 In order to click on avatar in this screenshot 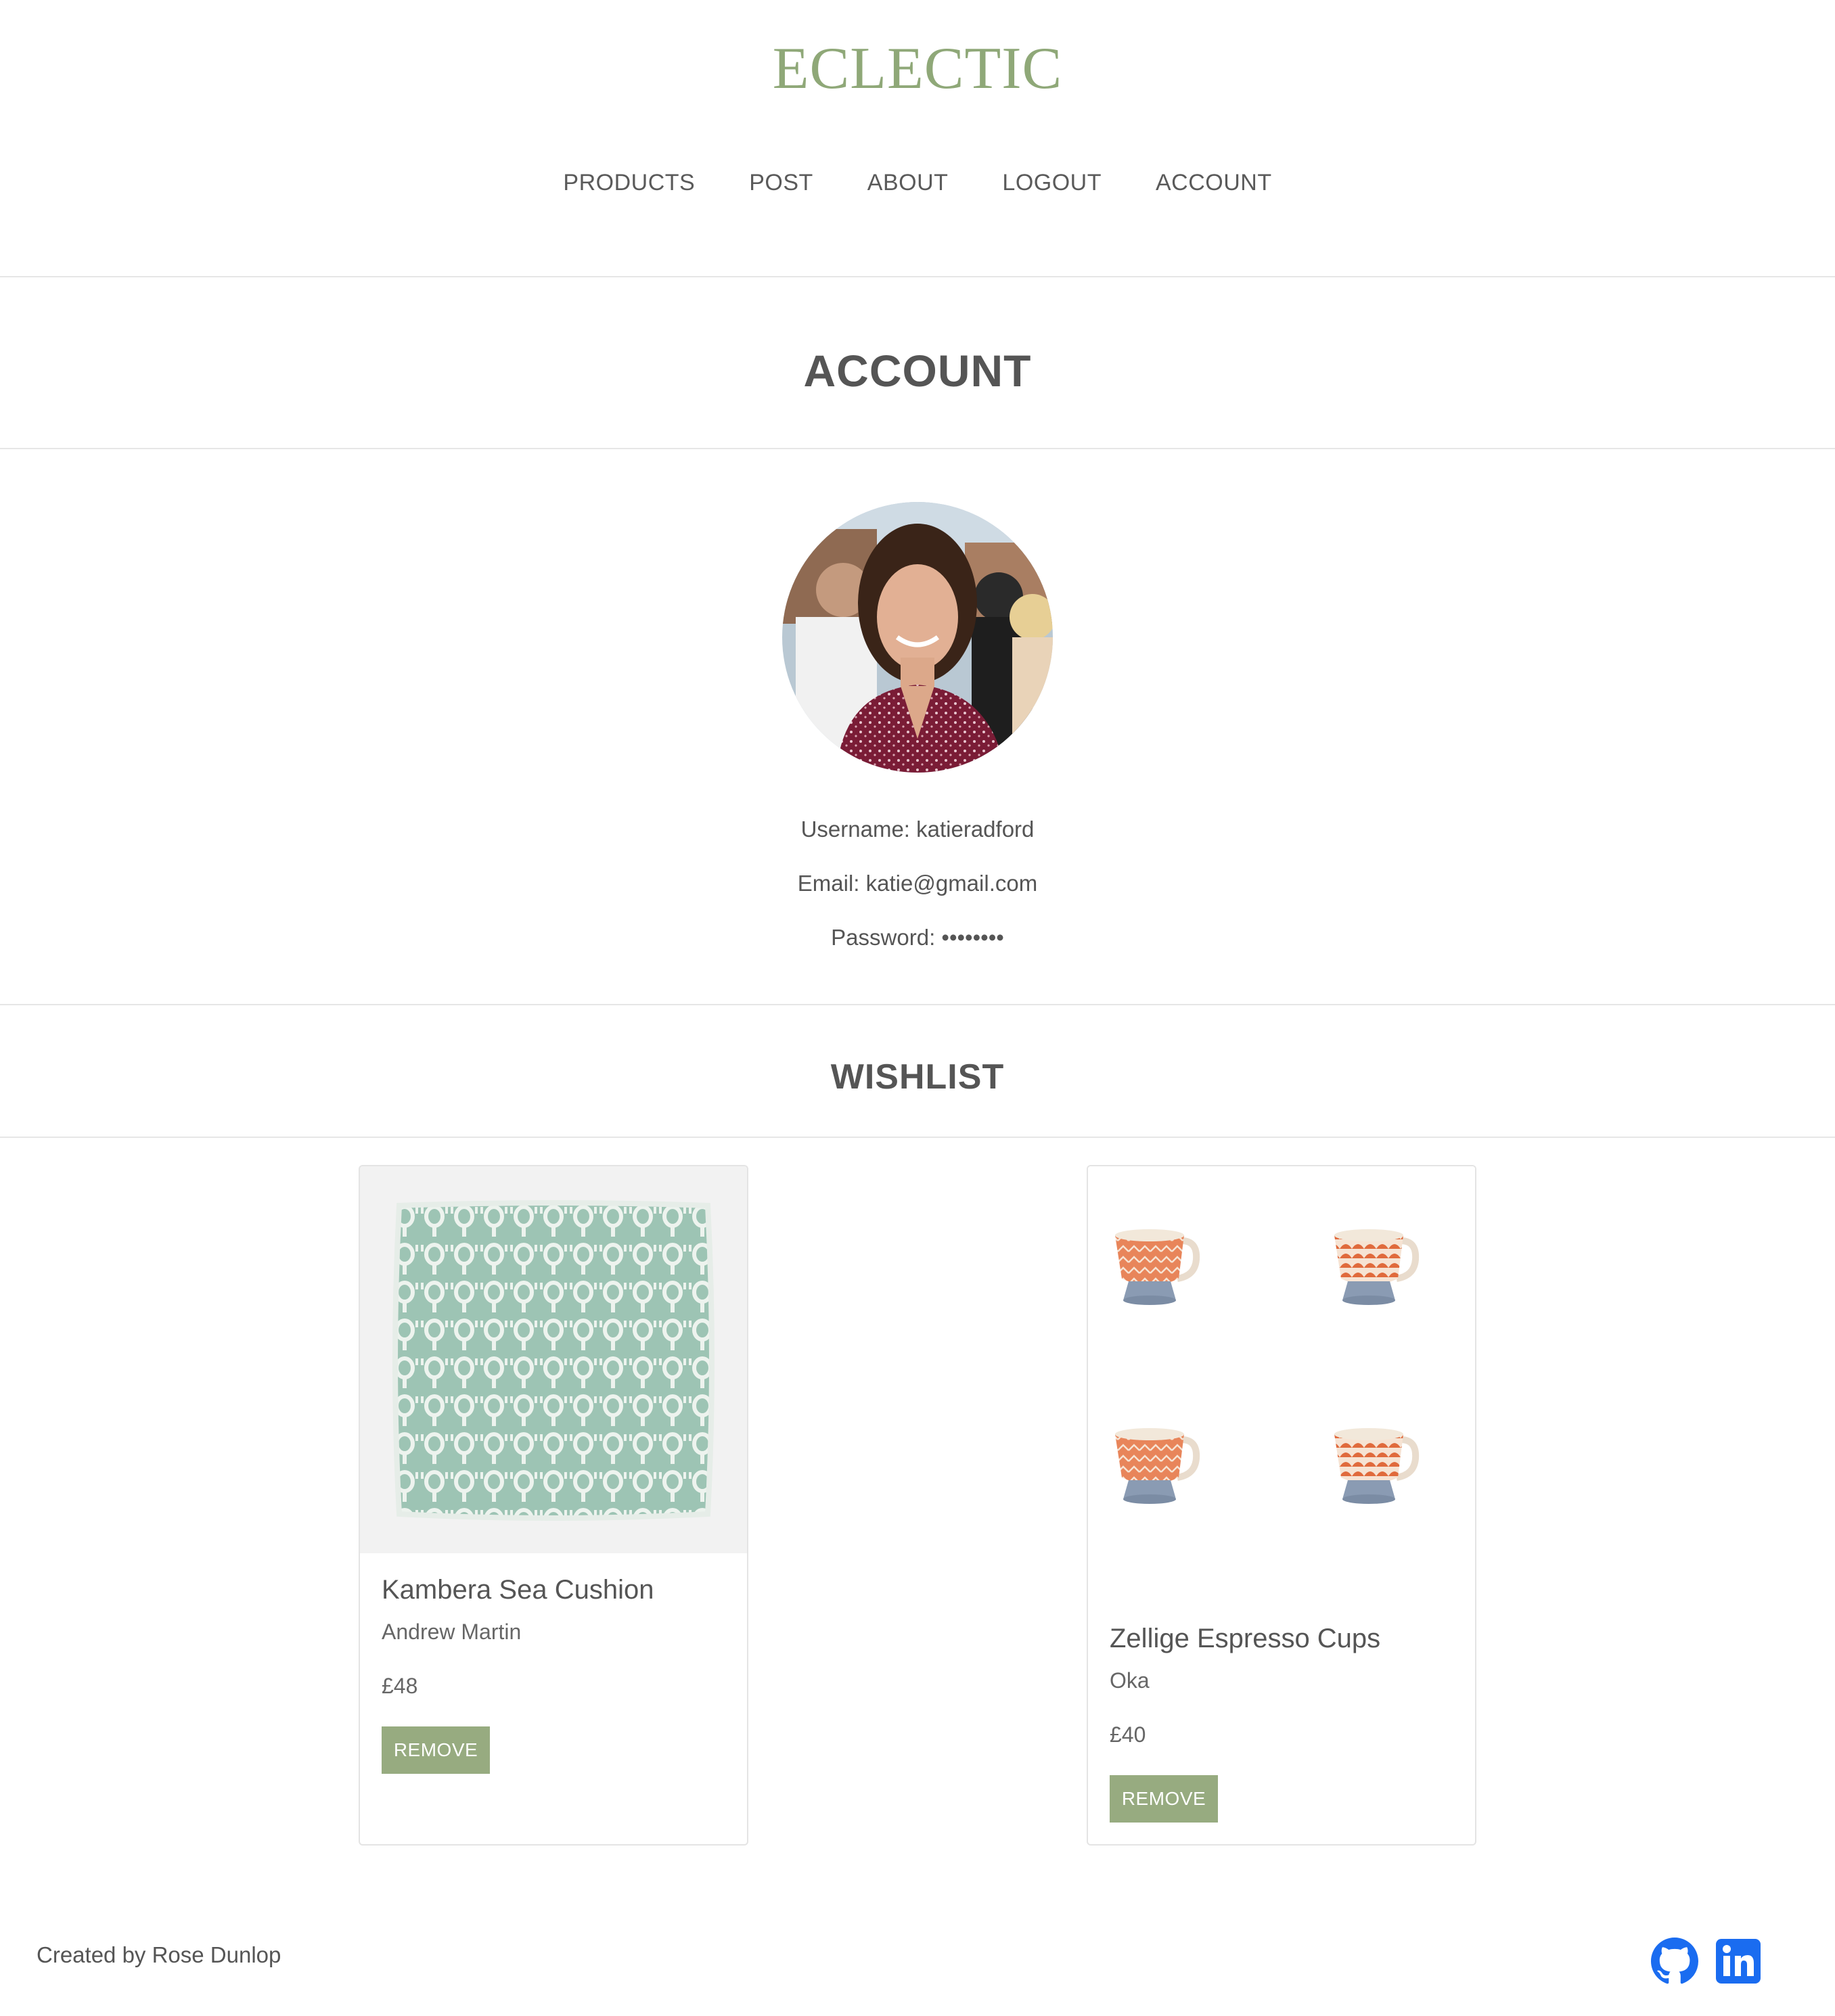, I will do `click(917, 637)`.